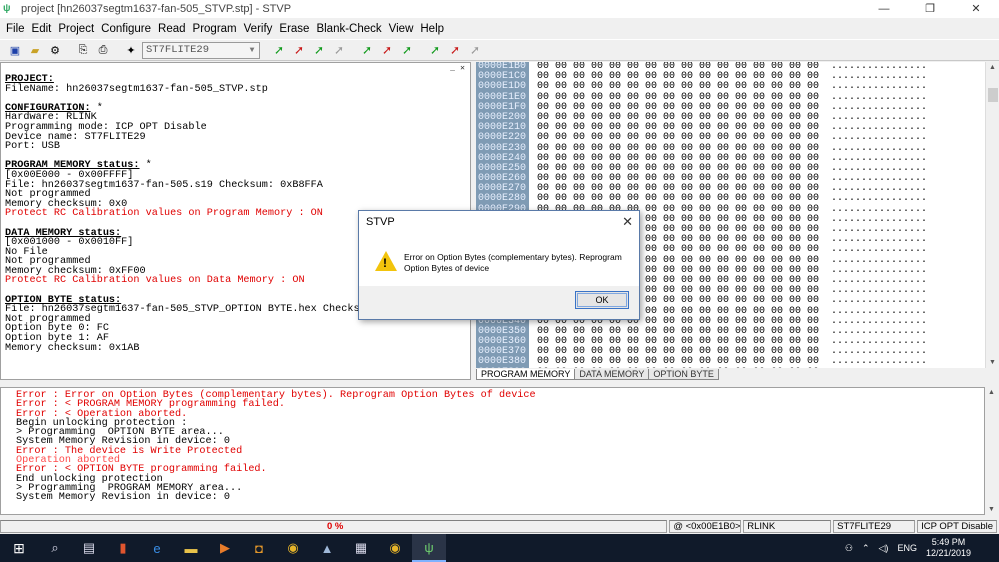 Image resolution: width=999 pixels, height=562 pixels. I want to click on pane-minimize-icon: _, so click(452, 68).